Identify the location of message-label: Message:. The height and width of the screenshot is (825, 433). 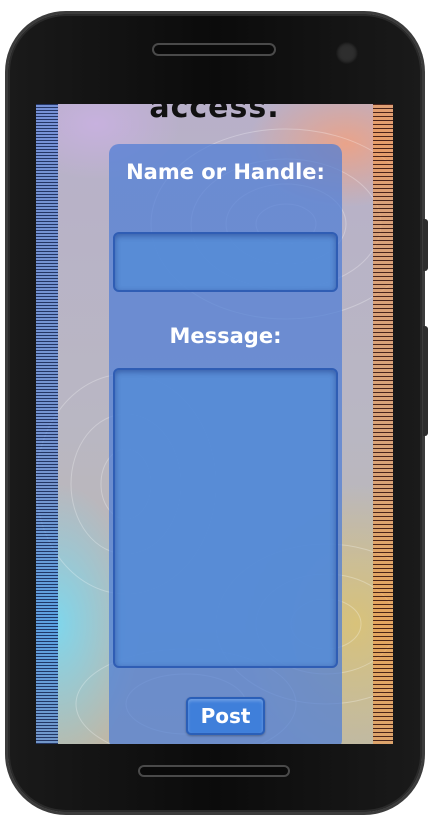
(225, 336).